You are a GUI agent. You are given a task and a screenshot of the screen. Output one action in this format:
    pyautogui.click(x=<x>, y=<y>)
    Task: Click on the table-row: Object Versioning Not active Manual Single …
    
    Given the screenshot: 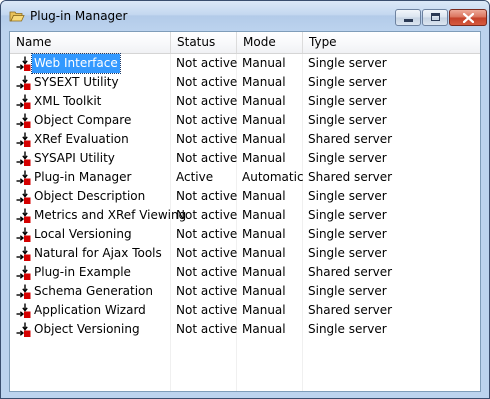 What is the action you would take?
    pyautogui.click(x=245, y=329)
    